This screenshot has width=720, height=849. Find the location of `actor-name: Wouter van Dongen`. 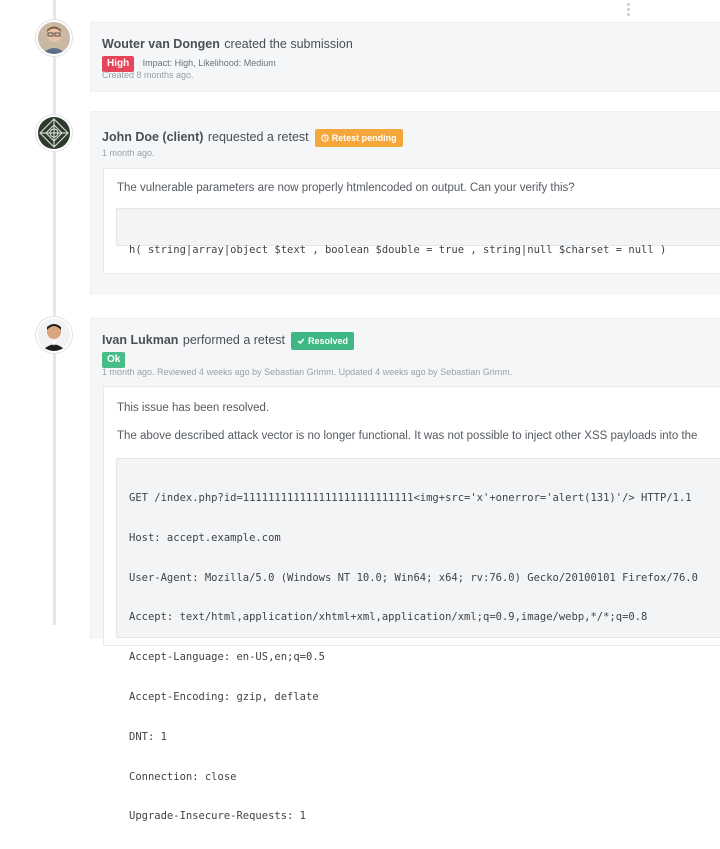

actor-name: Wouter van Dongen is located at coordinates (161, 44).